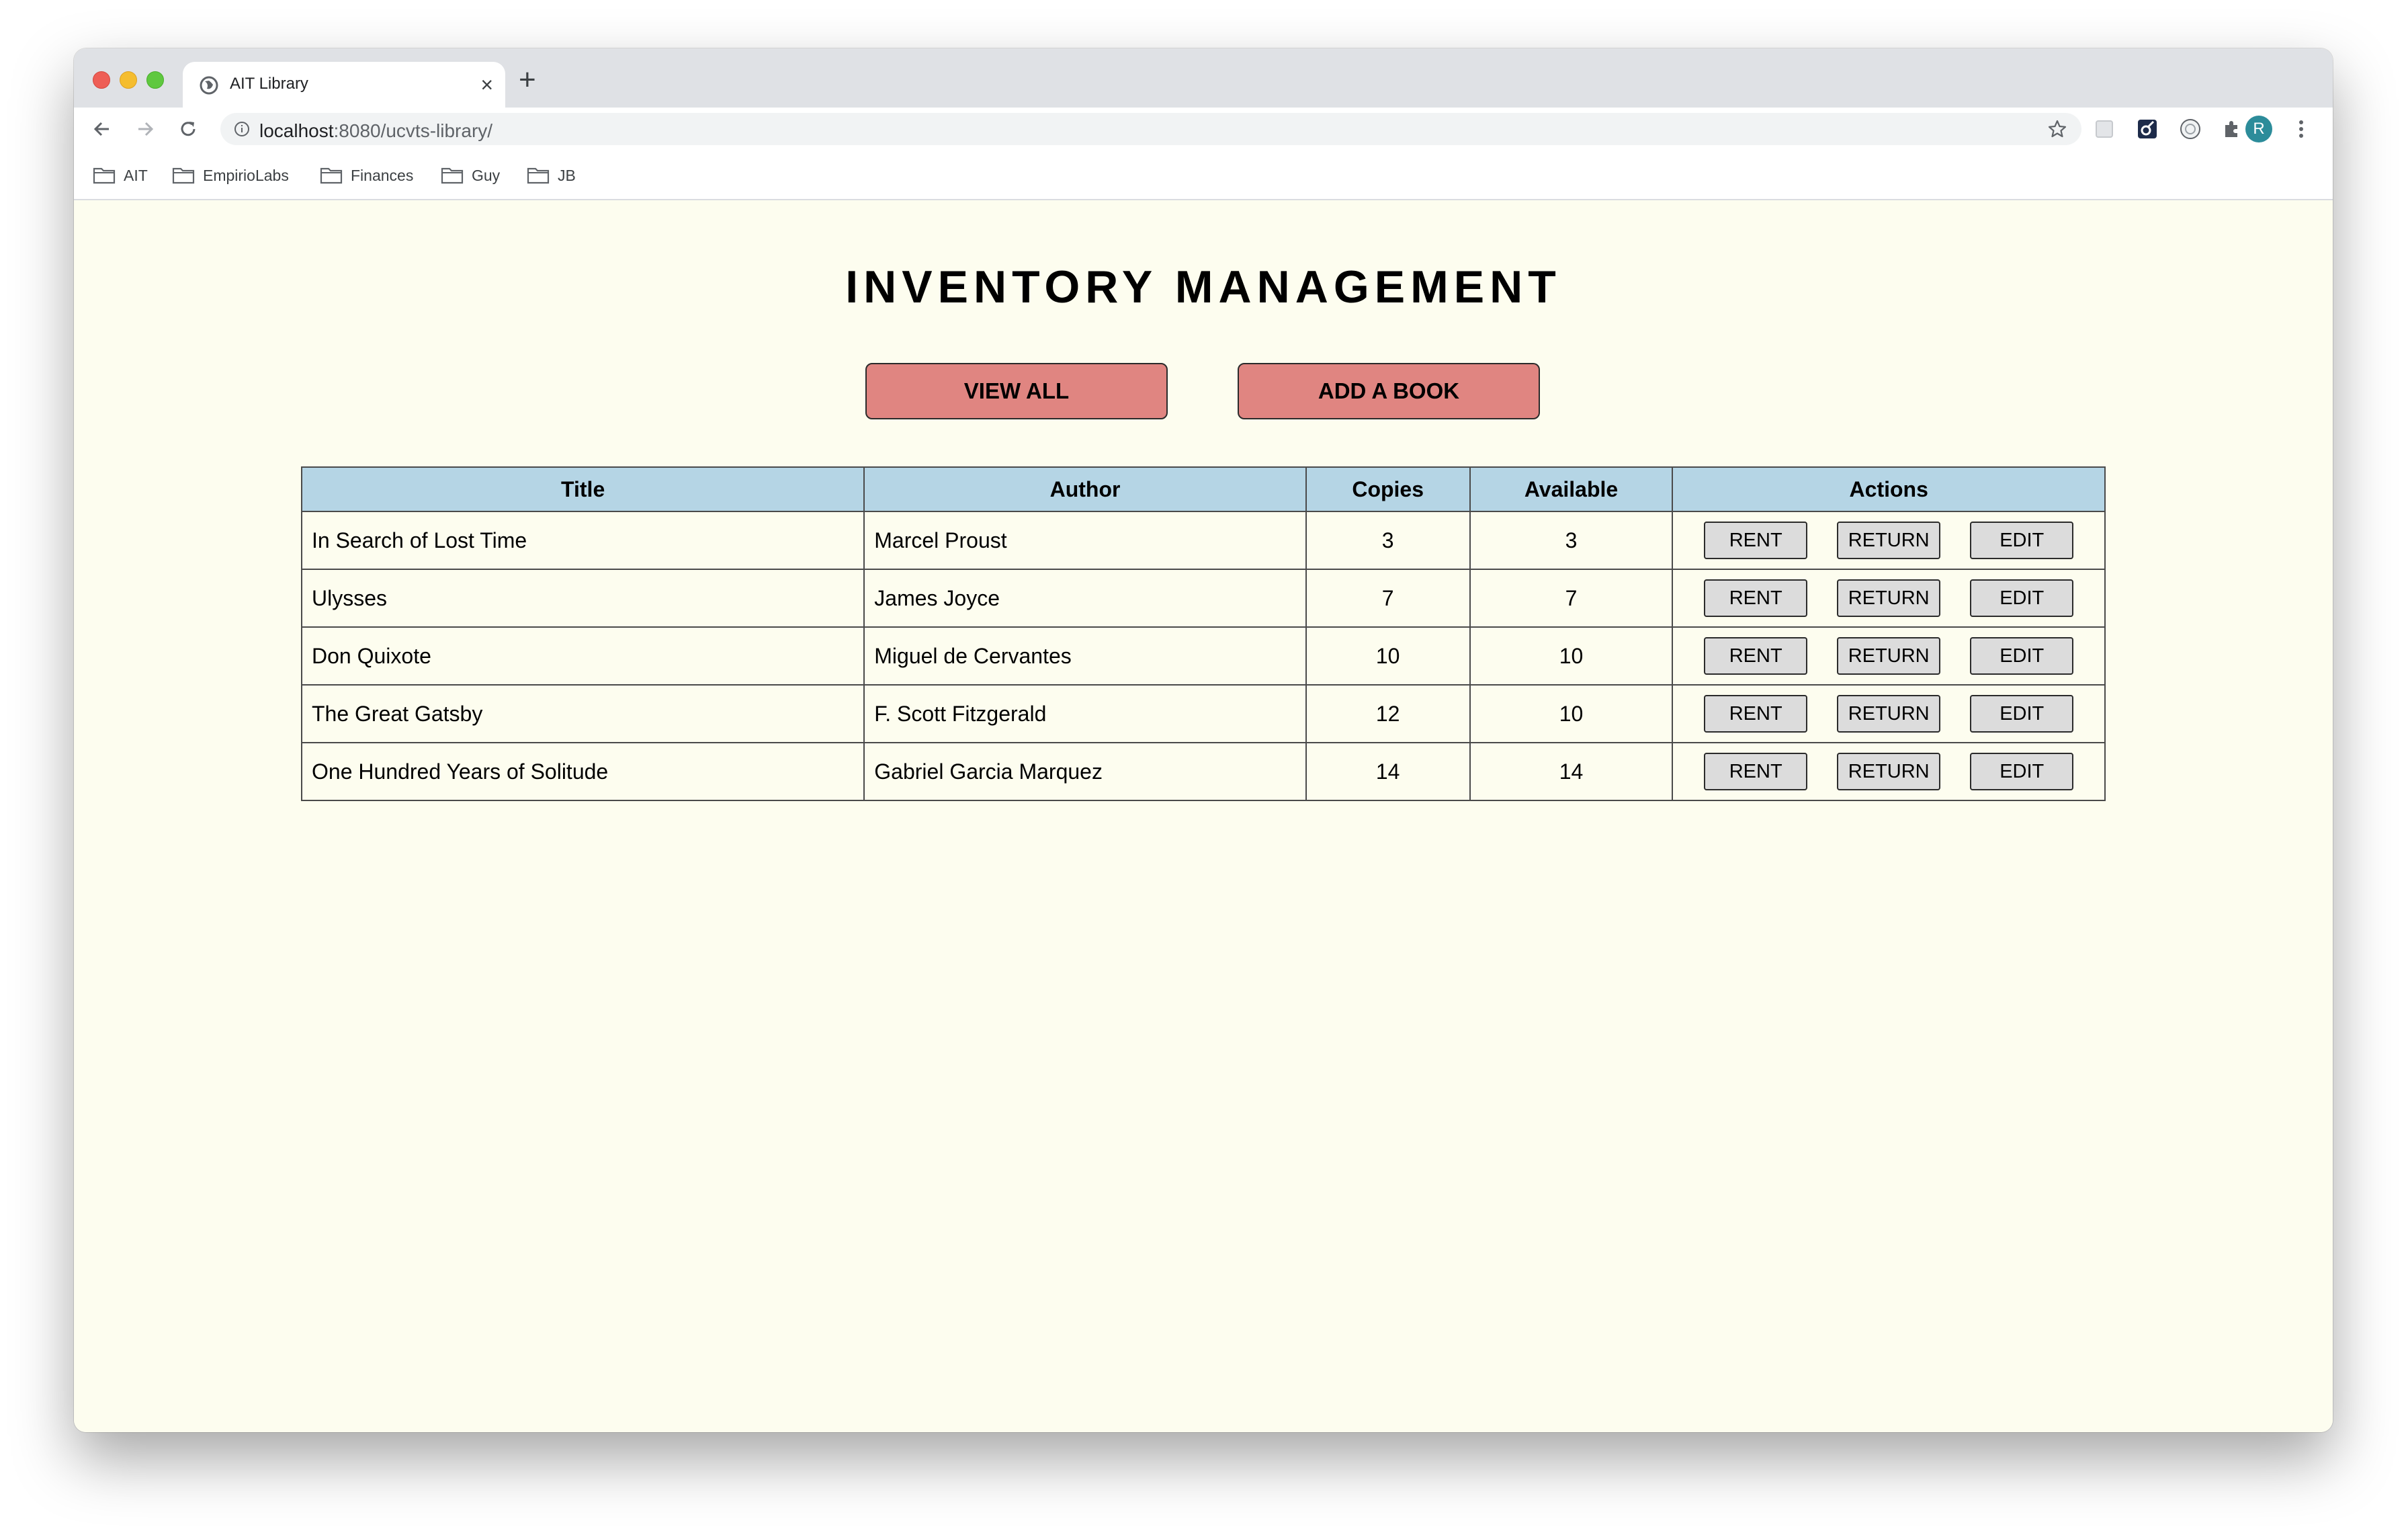 The image size is (2408, 1531). I want to click on cell-title: The Great Gatsby, so click(582, 713).